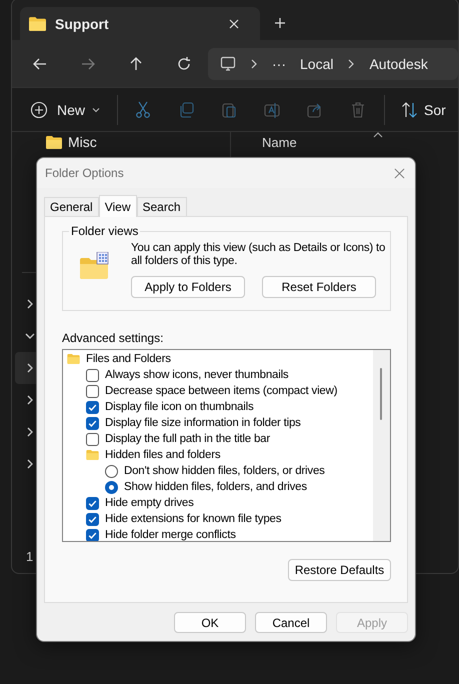  I want to click on advanced-settings-label: Advanced settings:, so click(113, 338).